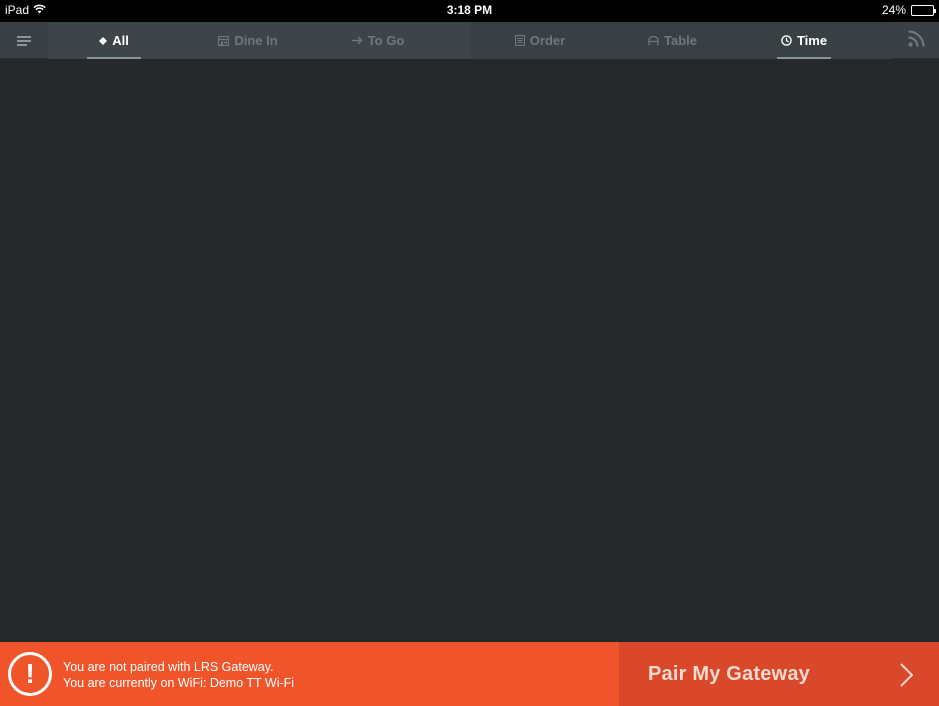 Image resolution: width=939 pixels, height=706 pixels. Describe the element at coordinates (653, 40) in the screenshot. I see `table-icon` at that location.